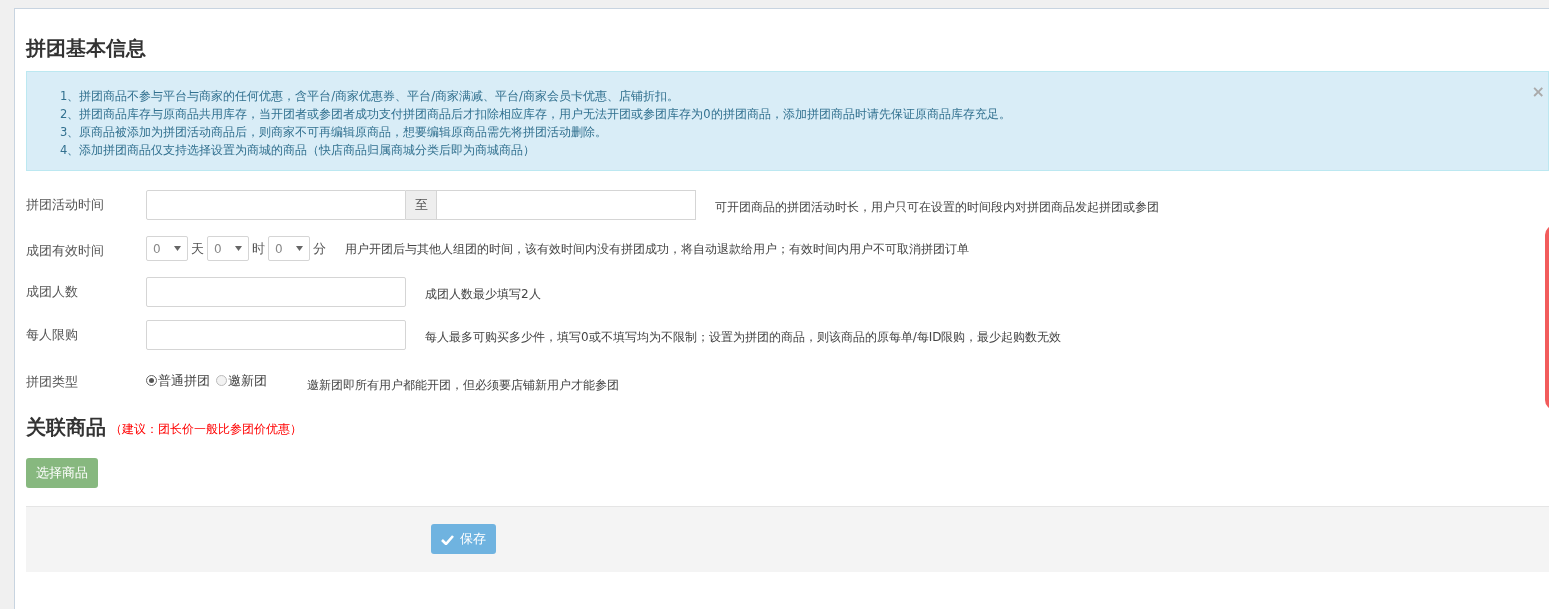 Image resolution: width=1549 pixels, height=609 pixels. I want to click on unit-label: 时, so click(258, 248).